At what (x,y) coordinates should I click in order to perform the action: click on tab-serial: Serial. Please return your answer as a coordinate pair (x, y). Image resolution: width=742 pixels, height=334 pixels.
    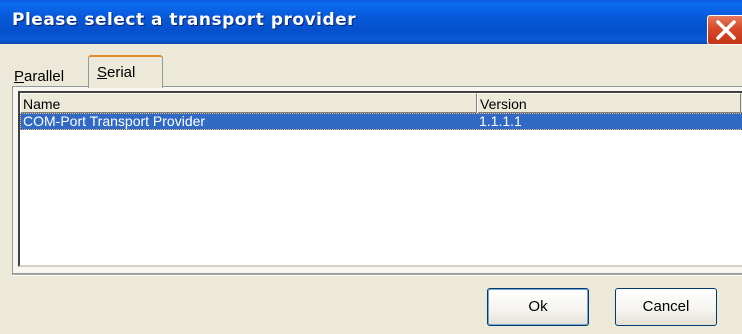
    Looking at the image, I should click on (125, 71).